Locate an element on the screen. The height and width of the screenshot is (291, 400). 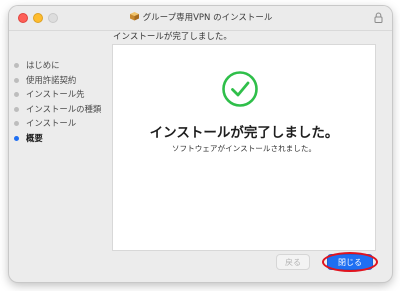
step-label: 概要 is located at coordinates (34, 137).